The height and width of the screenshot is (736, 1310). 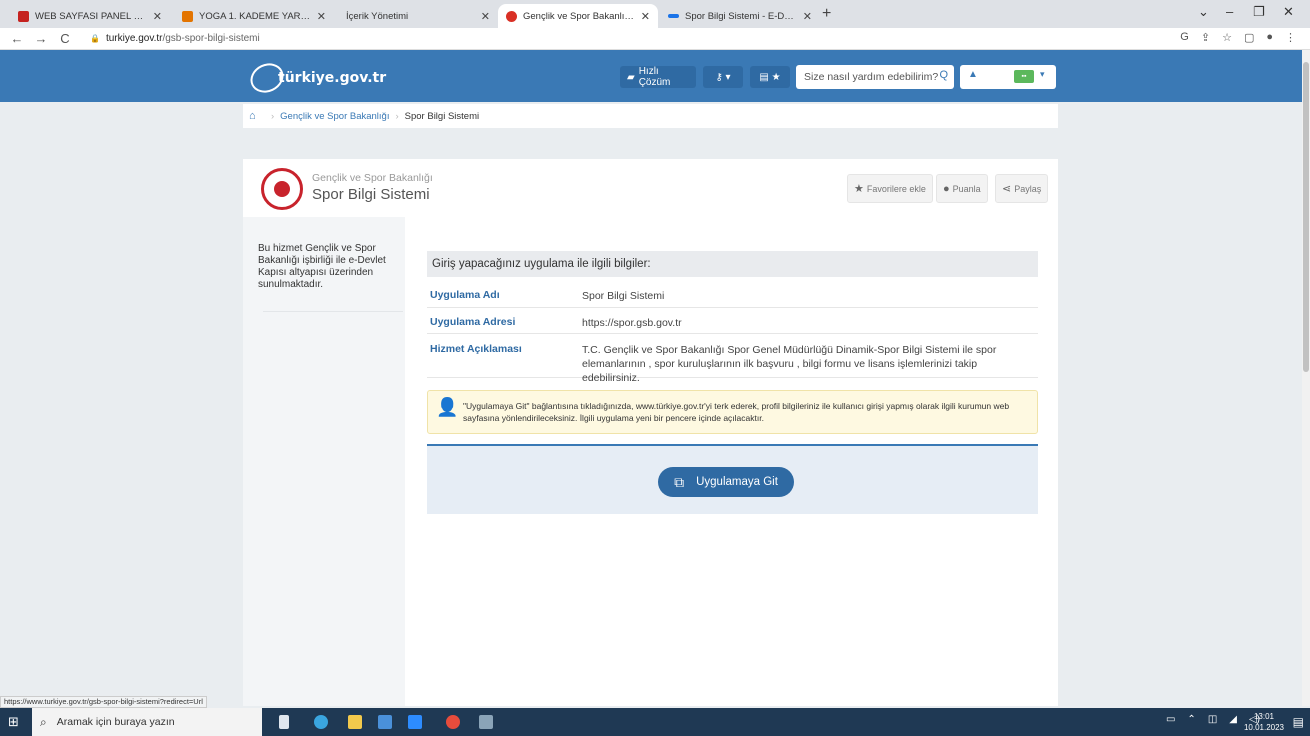 I want to click on share-page-icon: ⇪, so click(x=1205, y=37).